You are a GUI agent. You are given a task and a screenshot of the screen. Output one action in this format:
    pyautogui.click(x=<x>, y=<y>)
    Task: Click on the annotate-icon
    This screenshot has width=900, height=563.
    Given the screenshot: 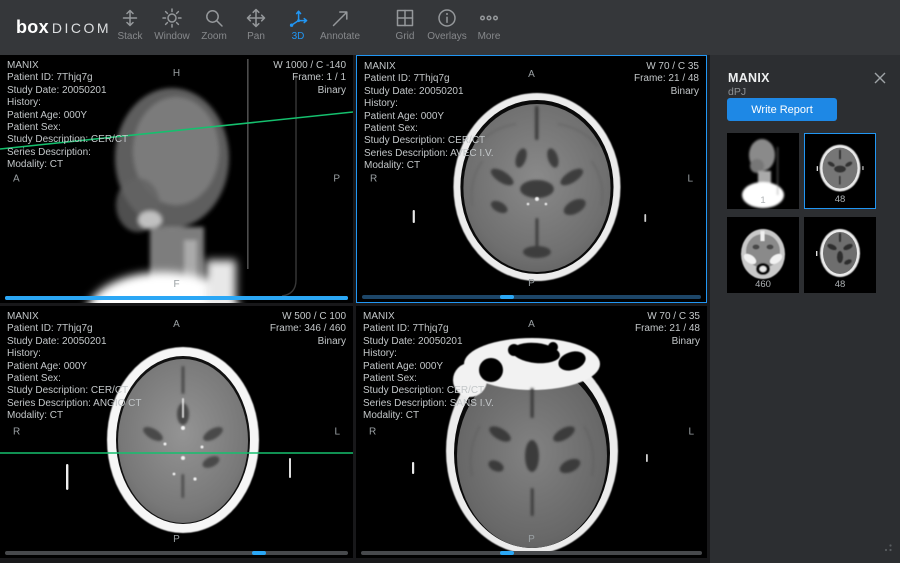 What is the action you would take?
    pyautogui.click(x=340, y=19)
    